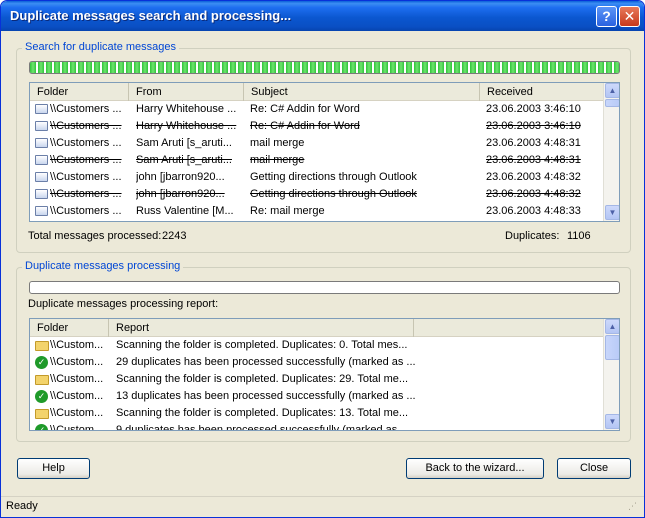 The width and height of the screenshot is (645, 518). I want to click on search-progress-bar, so click(324, 67).